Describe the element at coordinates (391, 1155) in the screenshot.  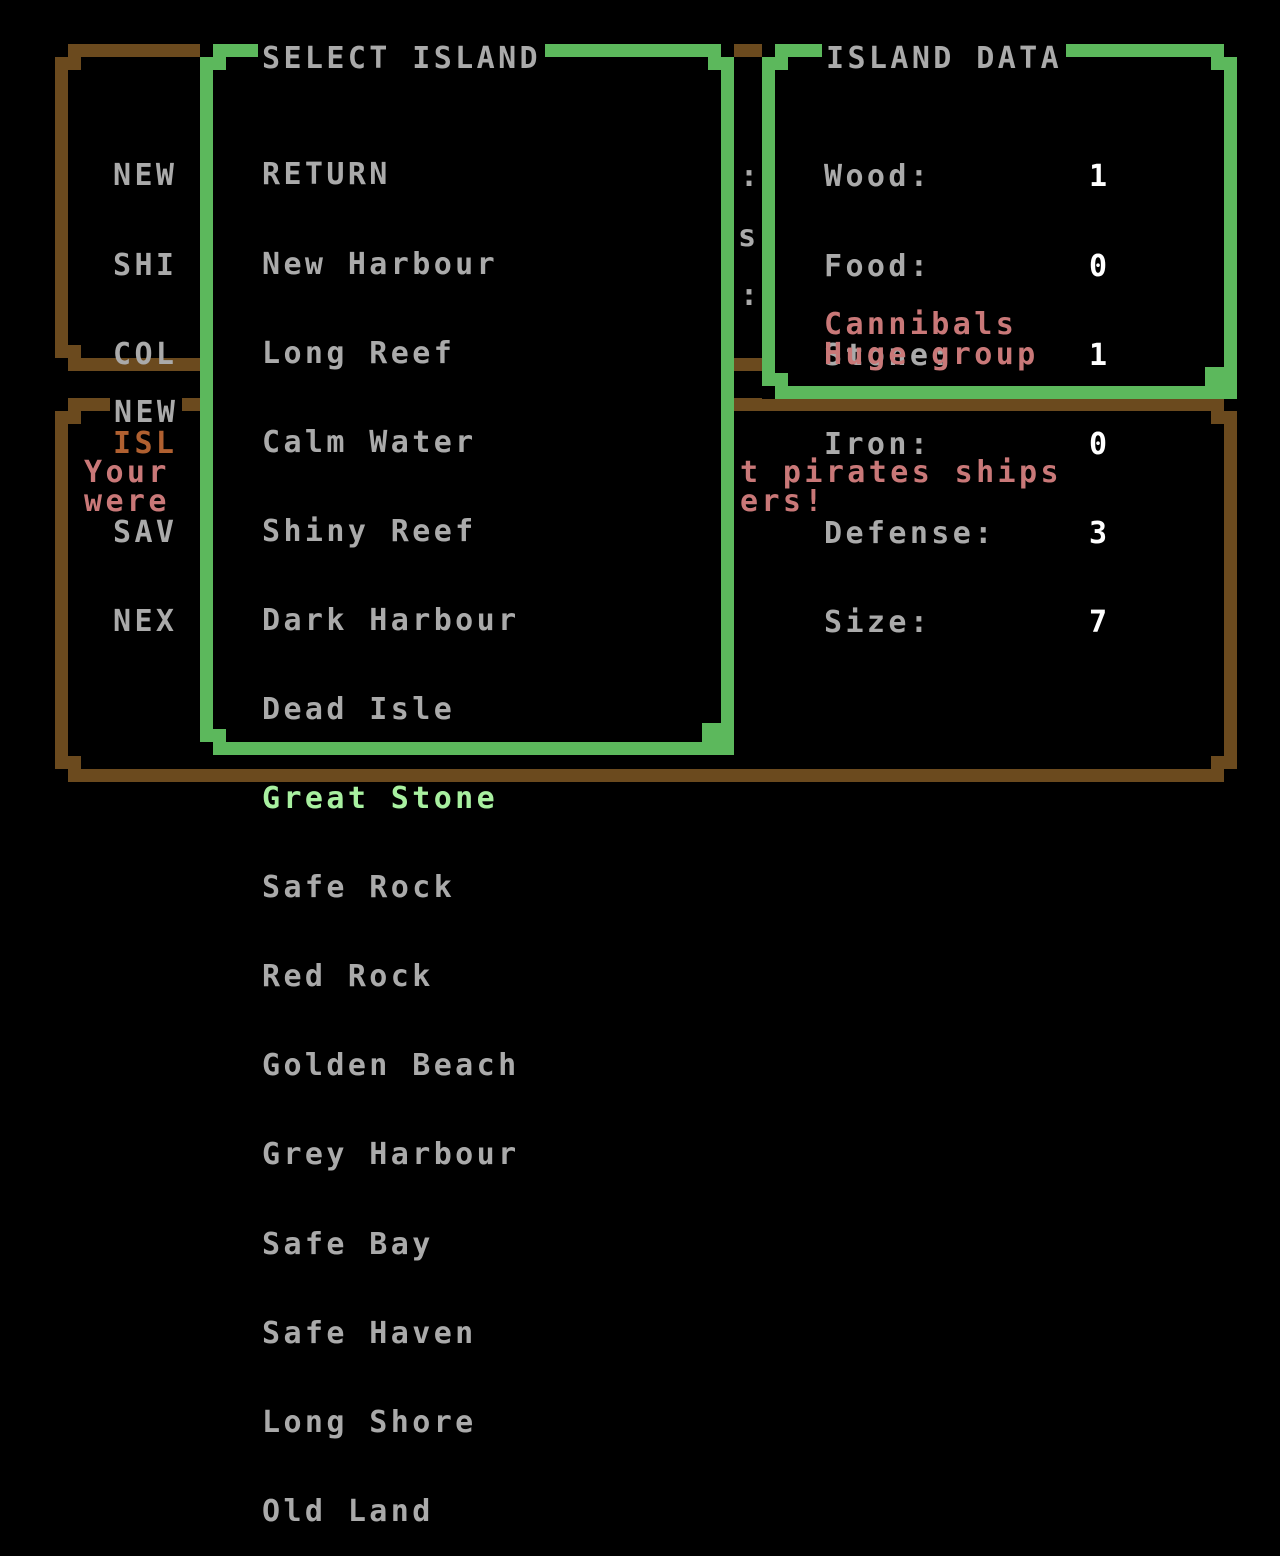
I see `island-option: Grey Harbour` at that location.